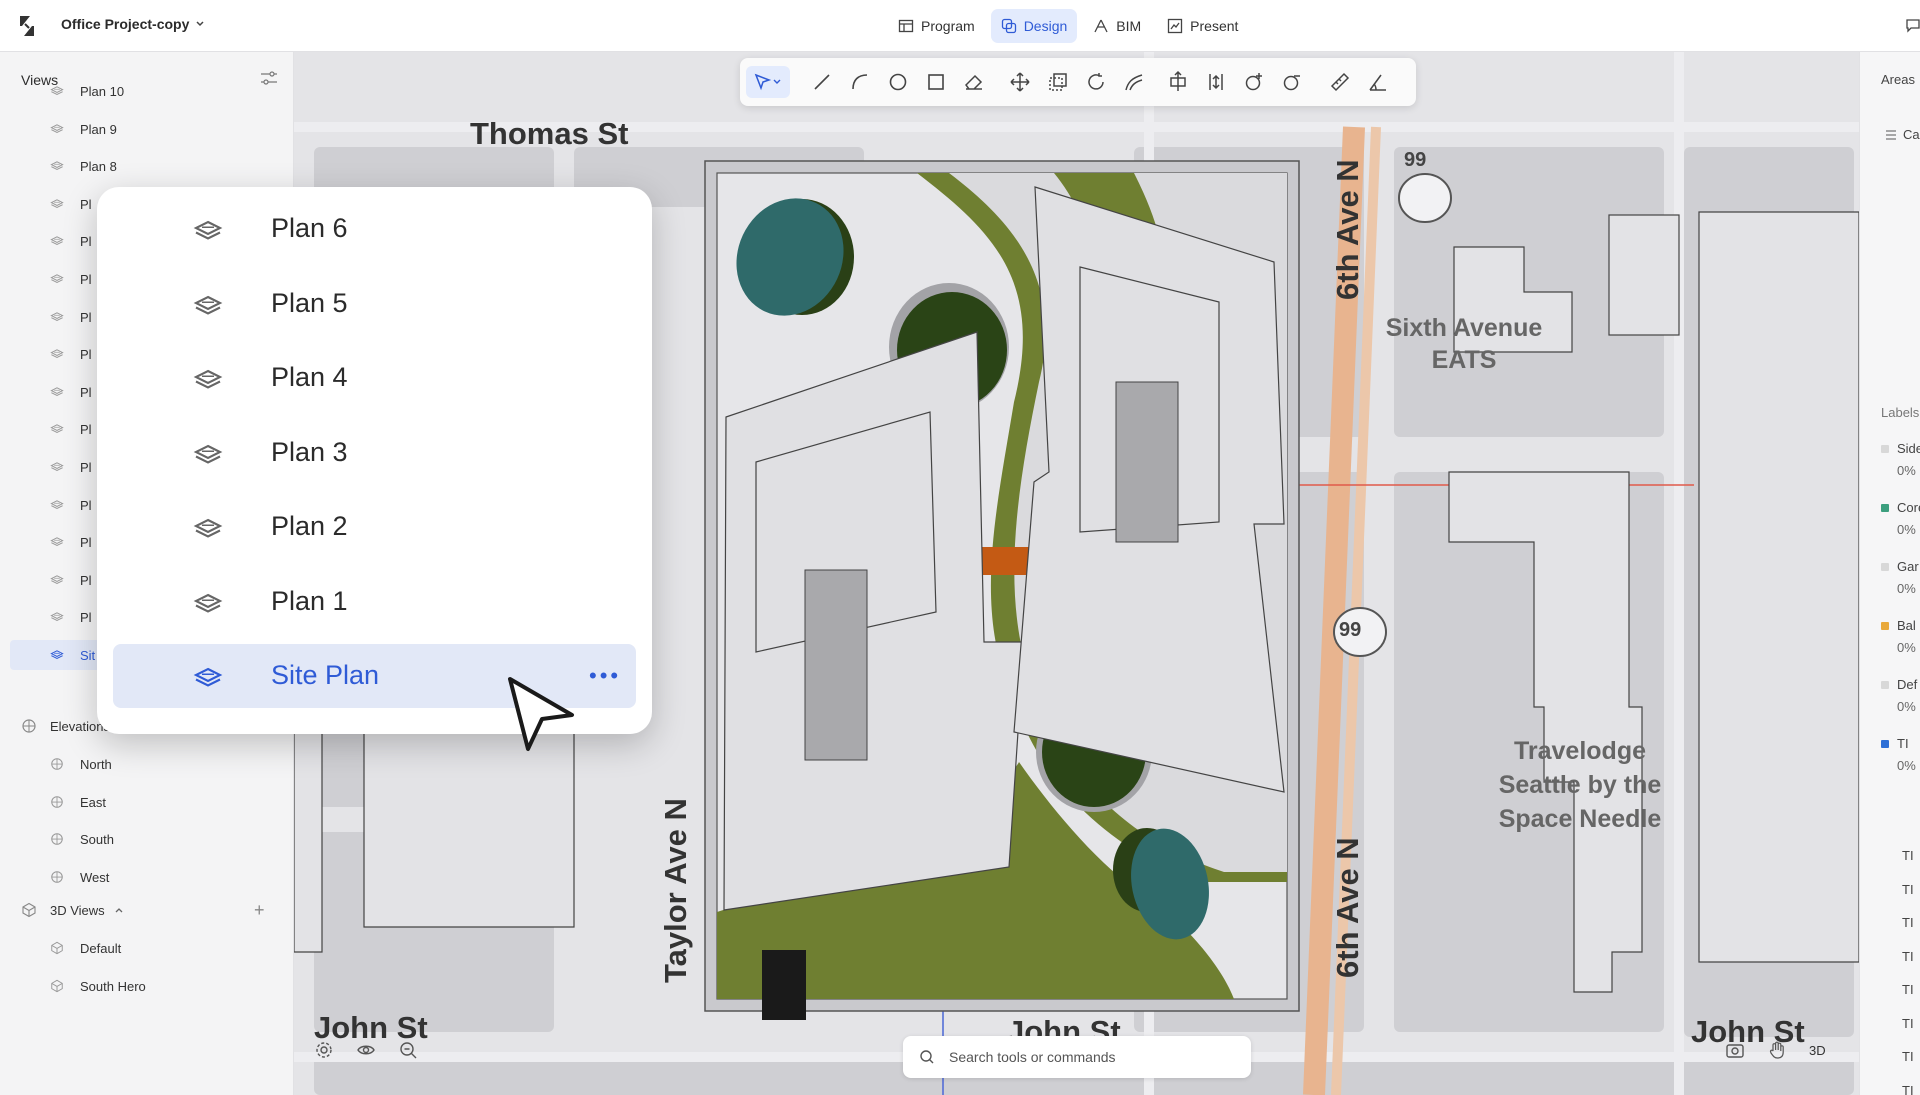  Describe the element at coordinates (1347, 229) in the screenshot. I see `street-label-6th-top: 6th Ave N` at that location.